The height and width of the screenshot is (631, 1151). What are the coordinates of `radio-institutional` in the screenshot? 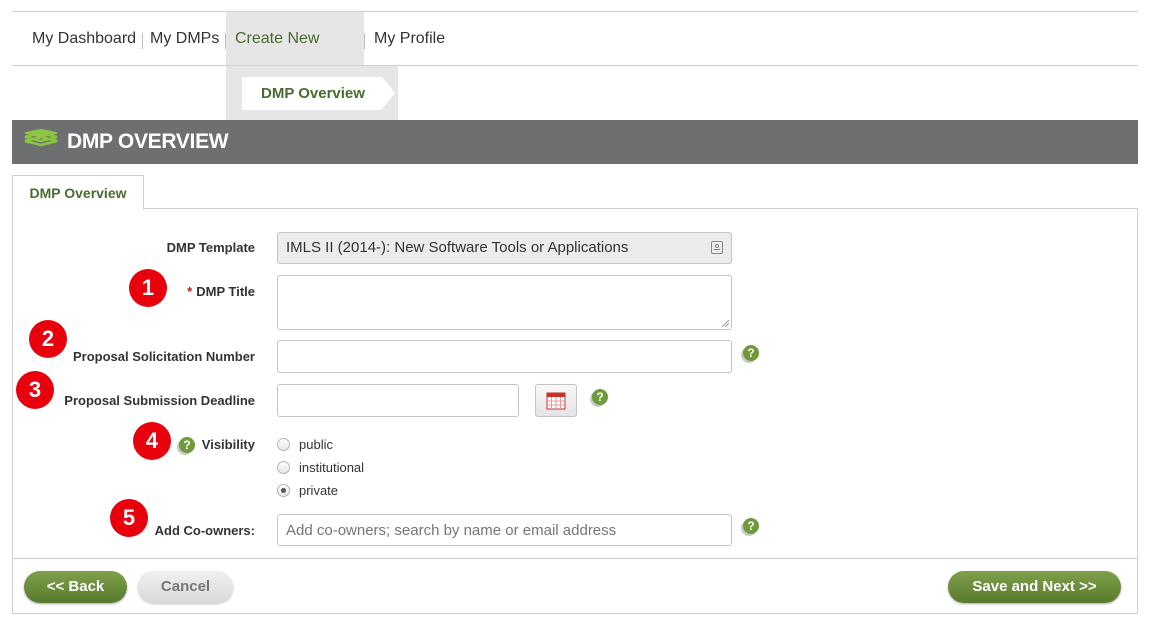 It's located at (283, 467).